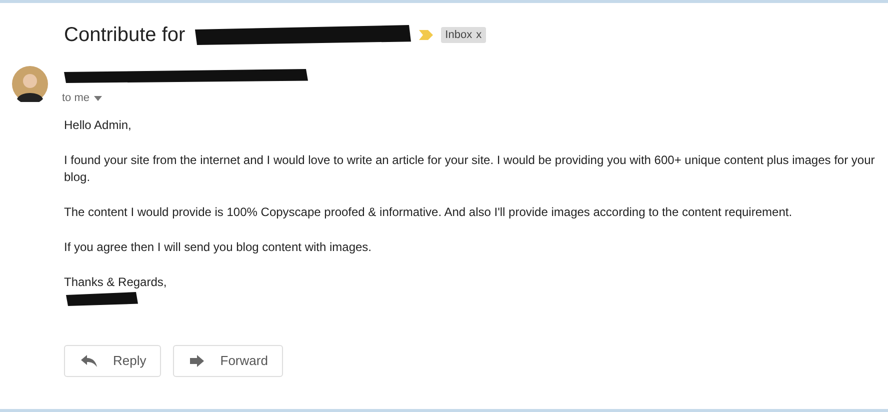 The image size is (888, 412). Describe the element at coordinates (125, 35) in the screenshot. I see `email-subject: Contribute for` at that location.